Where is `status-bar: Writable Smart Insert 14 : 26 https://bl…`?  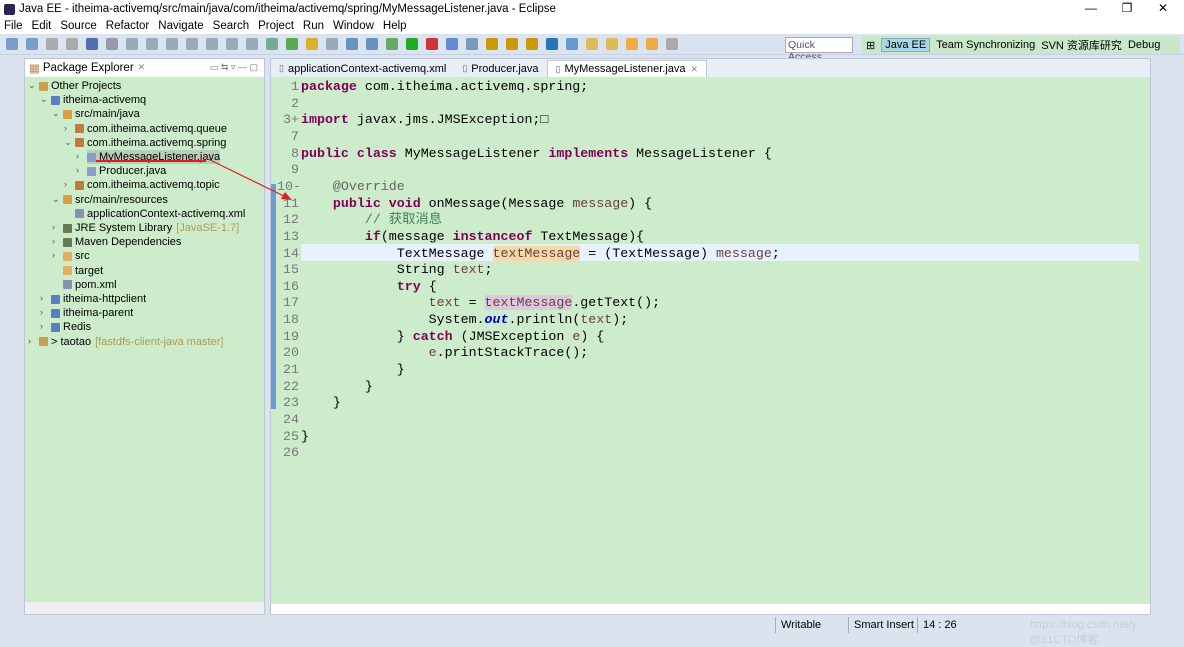
status-bar: Writable Smart Insert 14 : 26 https://bl… is located at coordinates (592, 630).